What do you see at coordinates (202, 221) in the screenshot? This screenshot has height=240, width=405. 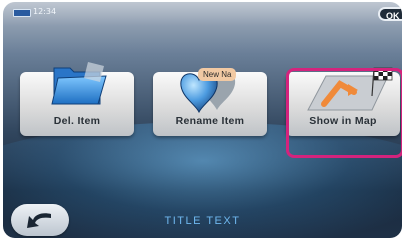 I see `page-title: TITLE TEXT` at bounding box center [202, 221].